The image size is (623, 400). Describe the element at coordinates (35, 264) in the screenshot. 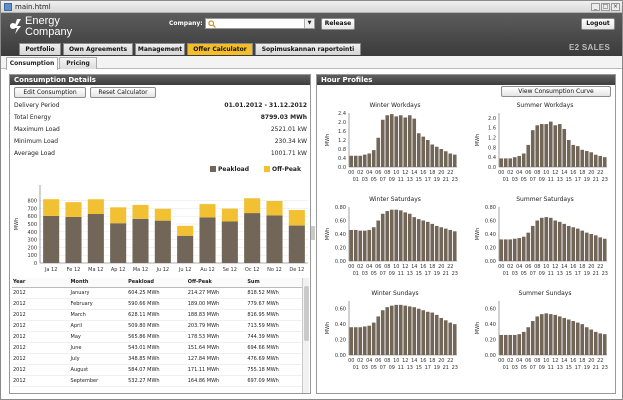

I see `y-tick-label: 0` at that location.